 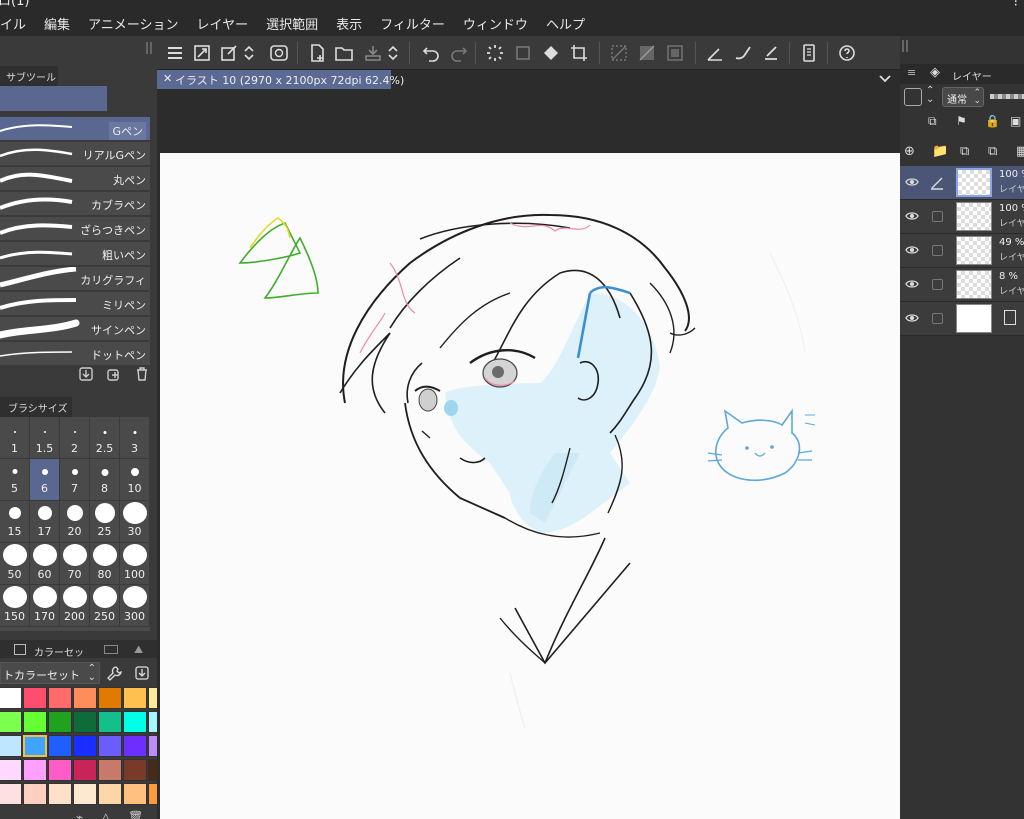 I want to click on size-cell: 20, so click(x=75, y=522).